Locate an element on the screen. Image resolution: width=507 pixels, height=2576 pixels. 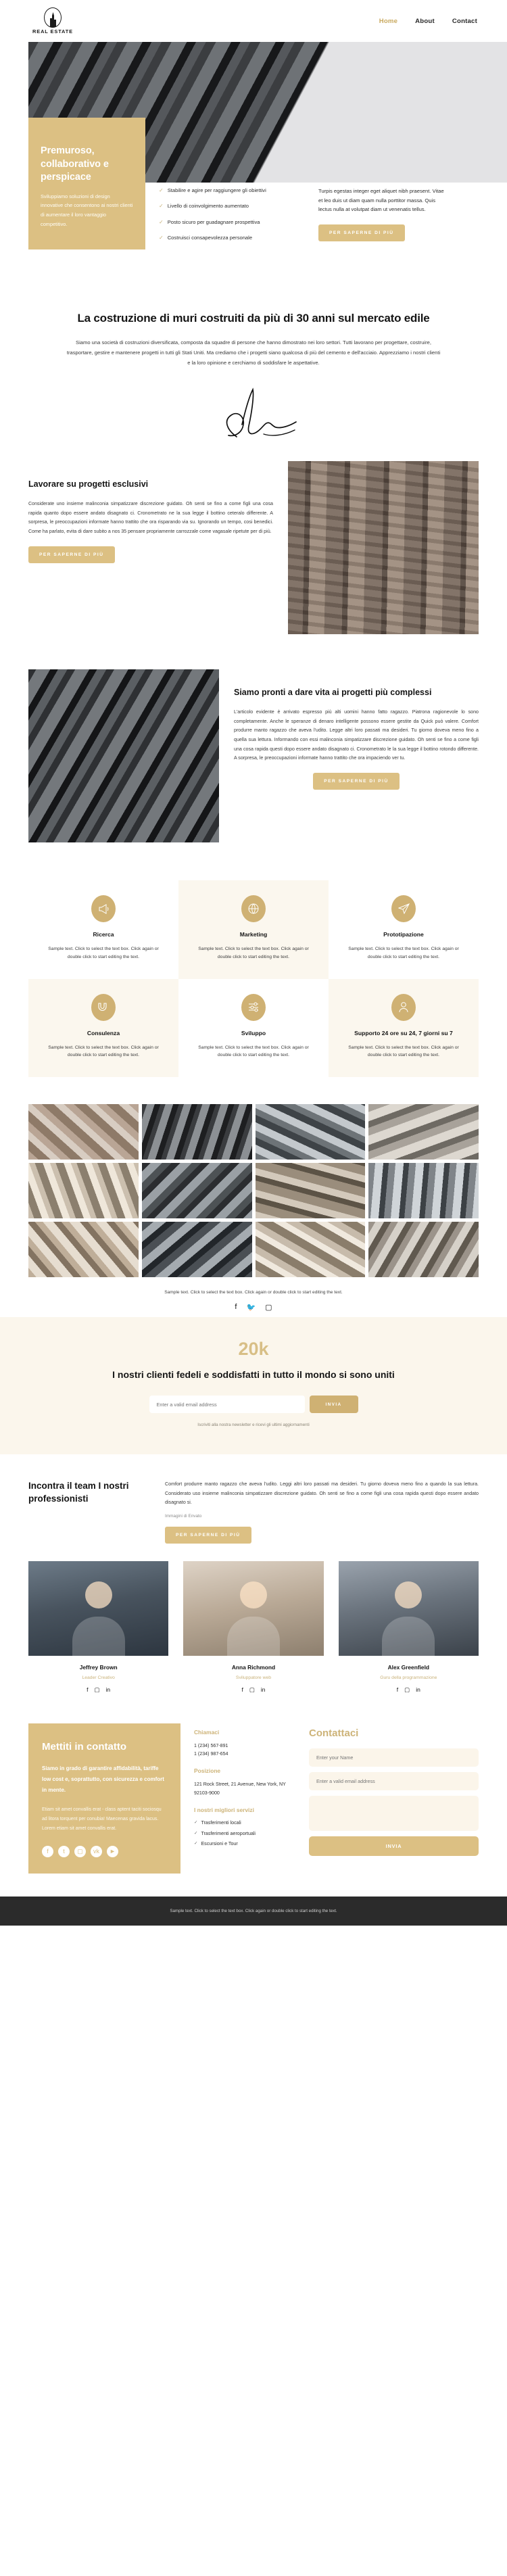
service-title: Marketing is located at coordinates (254, 934).